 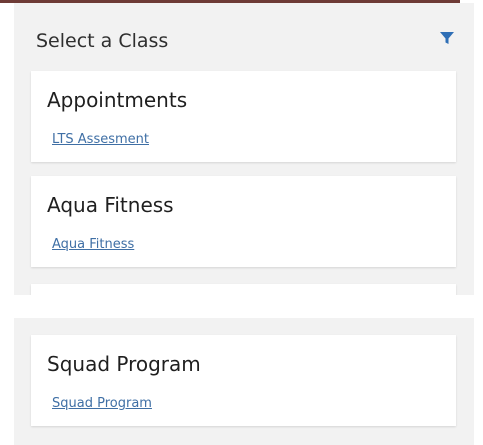 I want to click on class-card-partial, so click(x=243, y=289).